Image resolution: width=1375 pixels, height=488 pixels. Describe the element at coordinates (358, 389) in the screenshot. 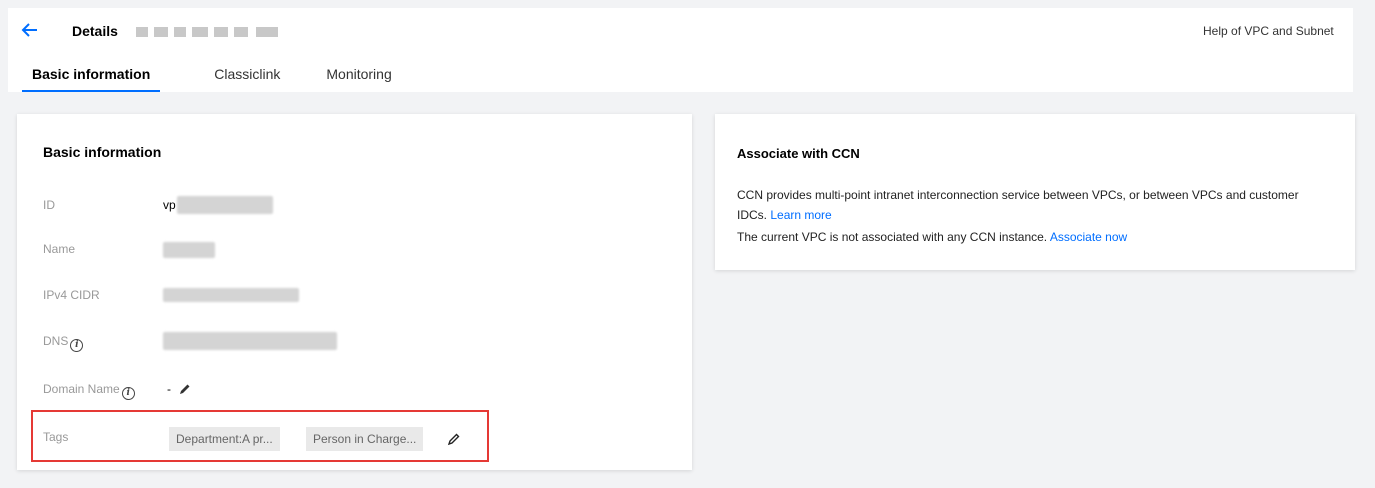

I see `domain-row: Domain Name i -` at that location.